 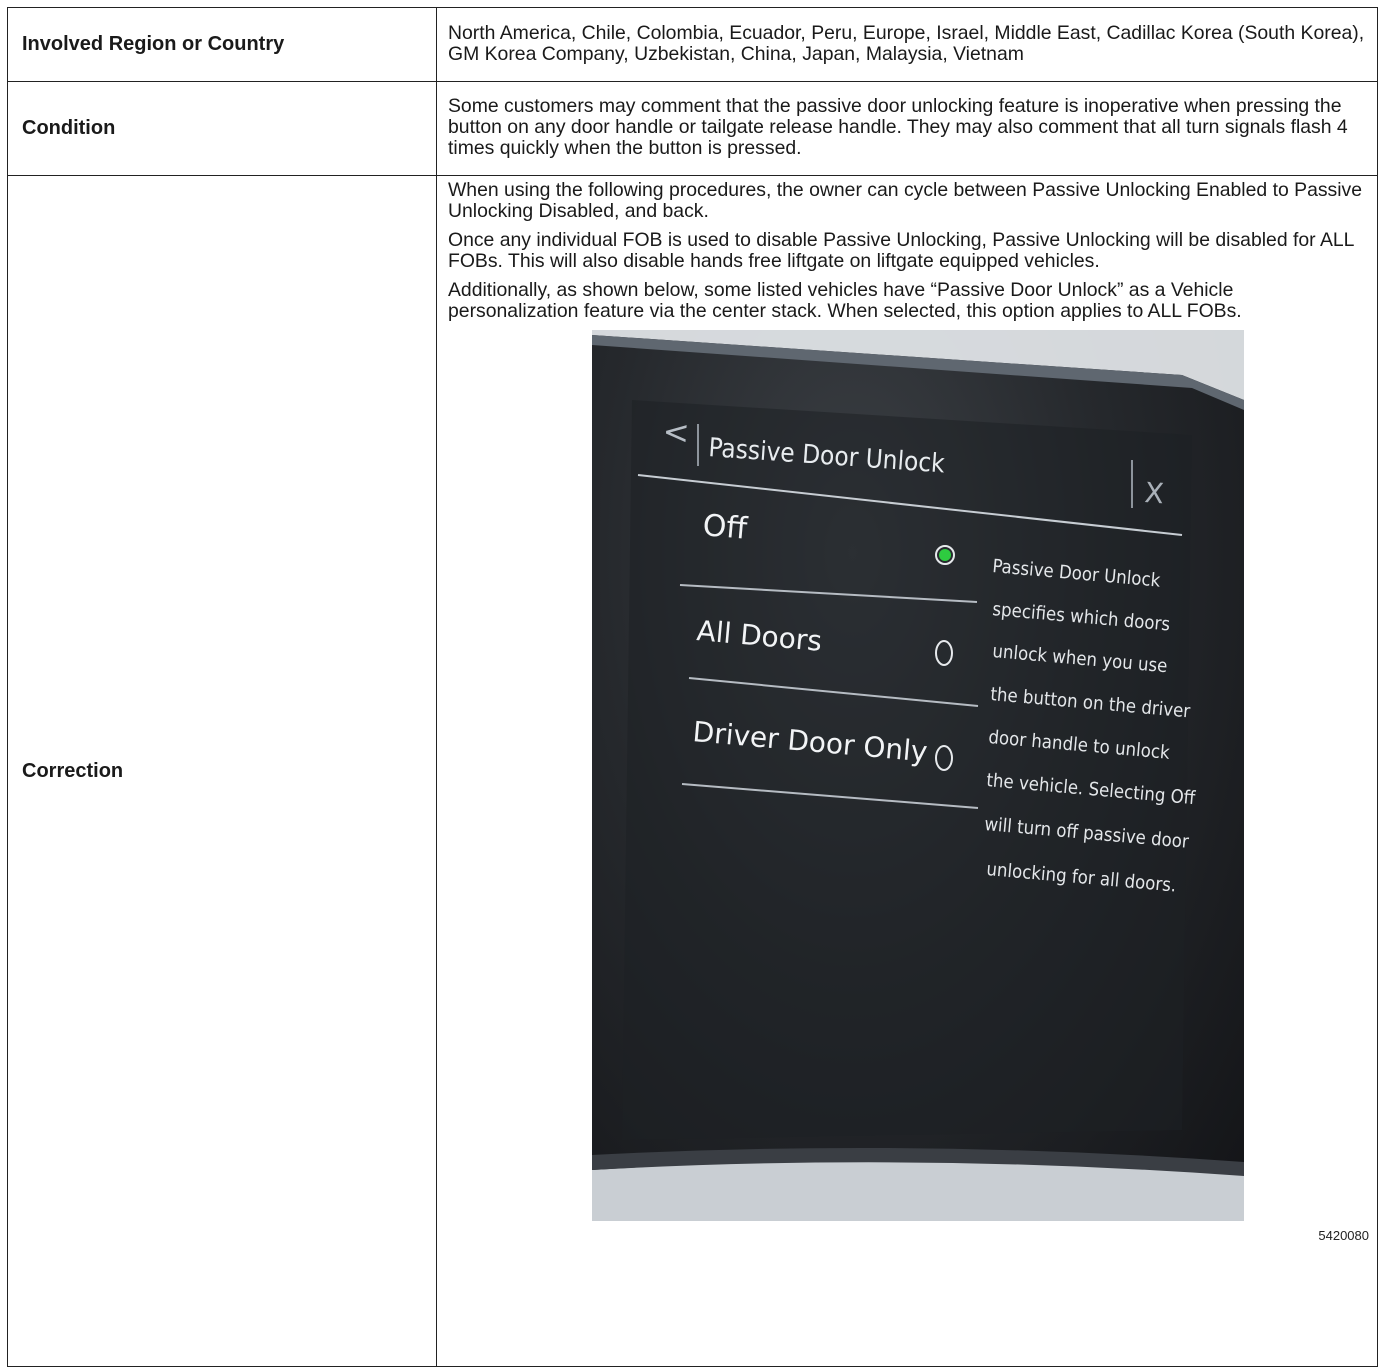 What do you see at coordinates (222, 44) in the screenshot?
I see `row-label: Involved Region or Country` at bounding box center [222, 44].